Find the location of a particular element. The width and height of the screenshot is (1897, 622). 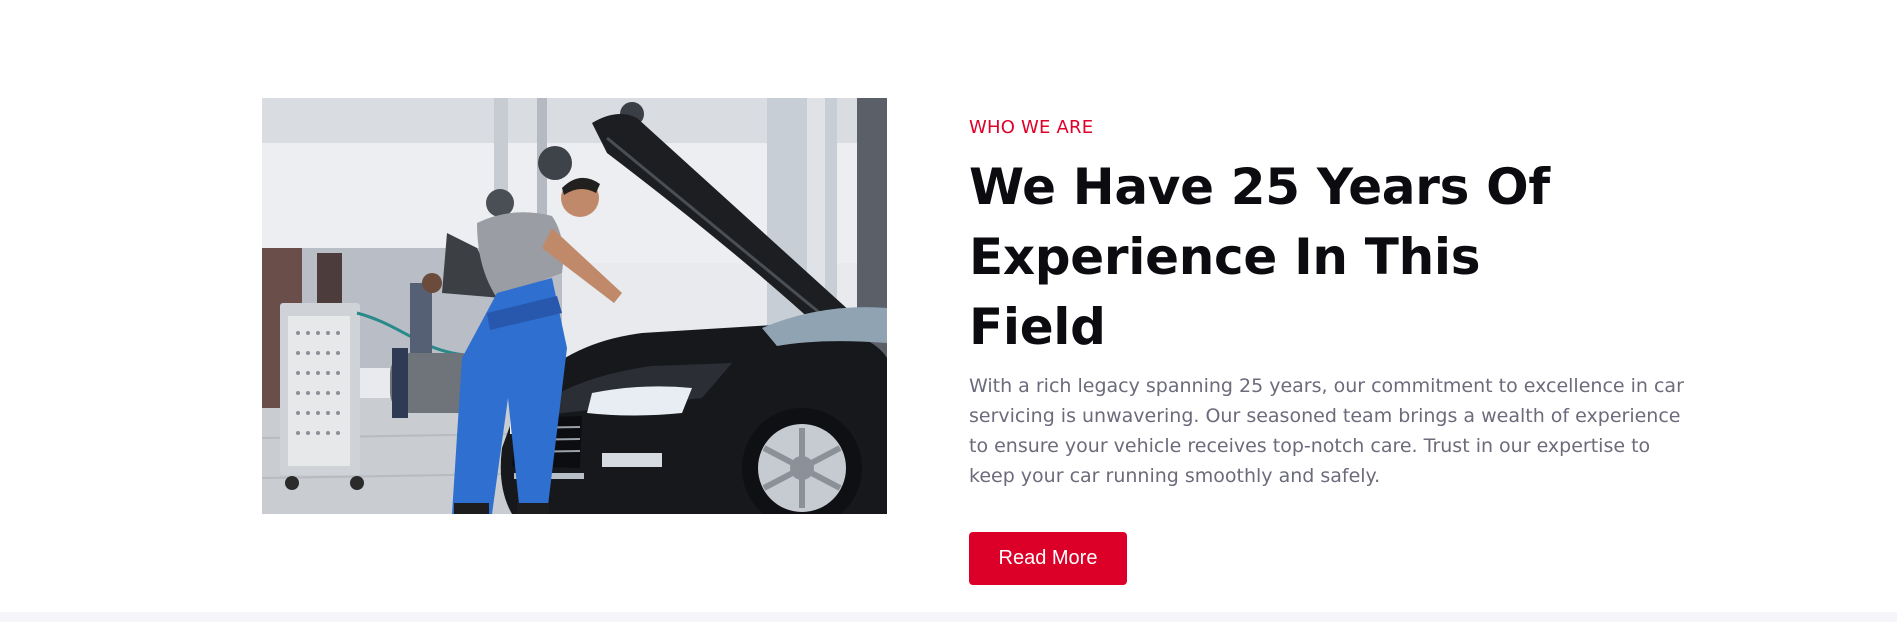

section-eyebrow: WHO WE ARE is located at coordinates (1031, 127).